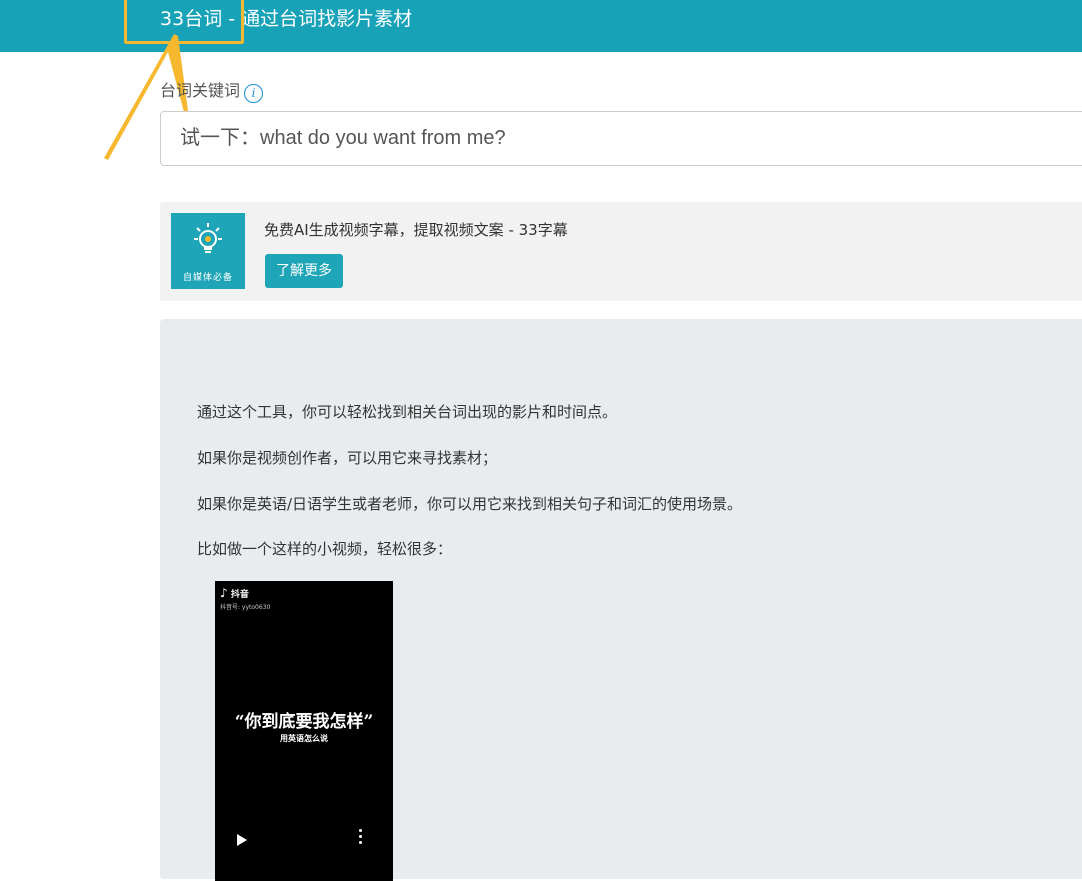 The height and width of the screenshot is (881, 1082). Describe the element at coordinates (224, 593) in the screenshot. I see `tiktok-note-icon: ♪` at that location.